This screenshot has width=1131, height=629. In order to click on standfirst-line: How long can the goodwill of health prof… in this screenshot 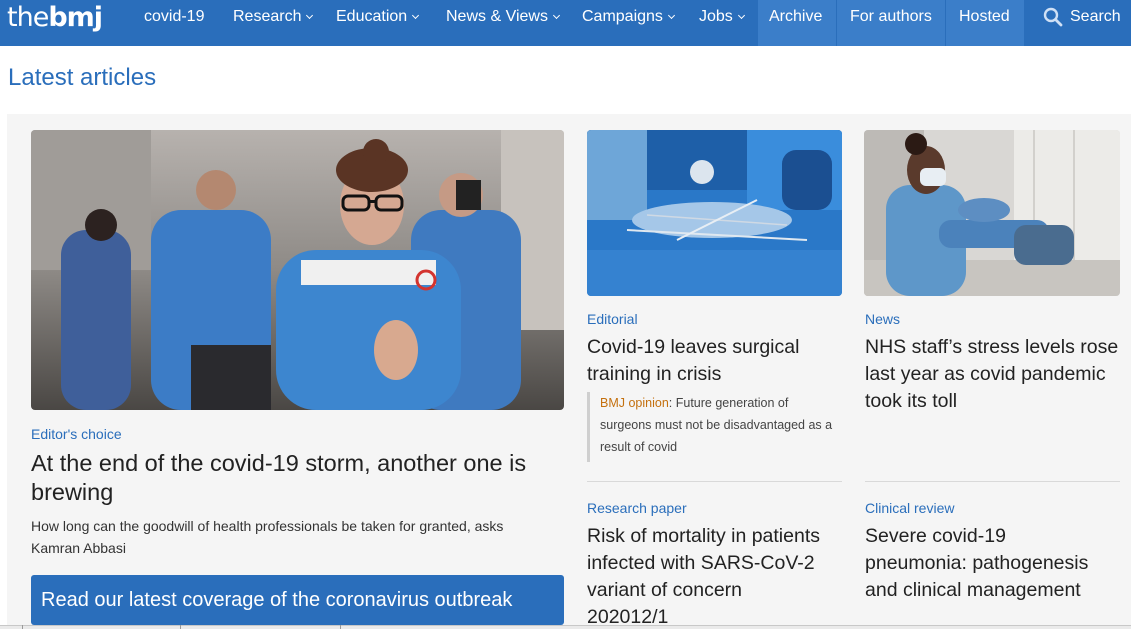, I will do `click(267, 526)`.